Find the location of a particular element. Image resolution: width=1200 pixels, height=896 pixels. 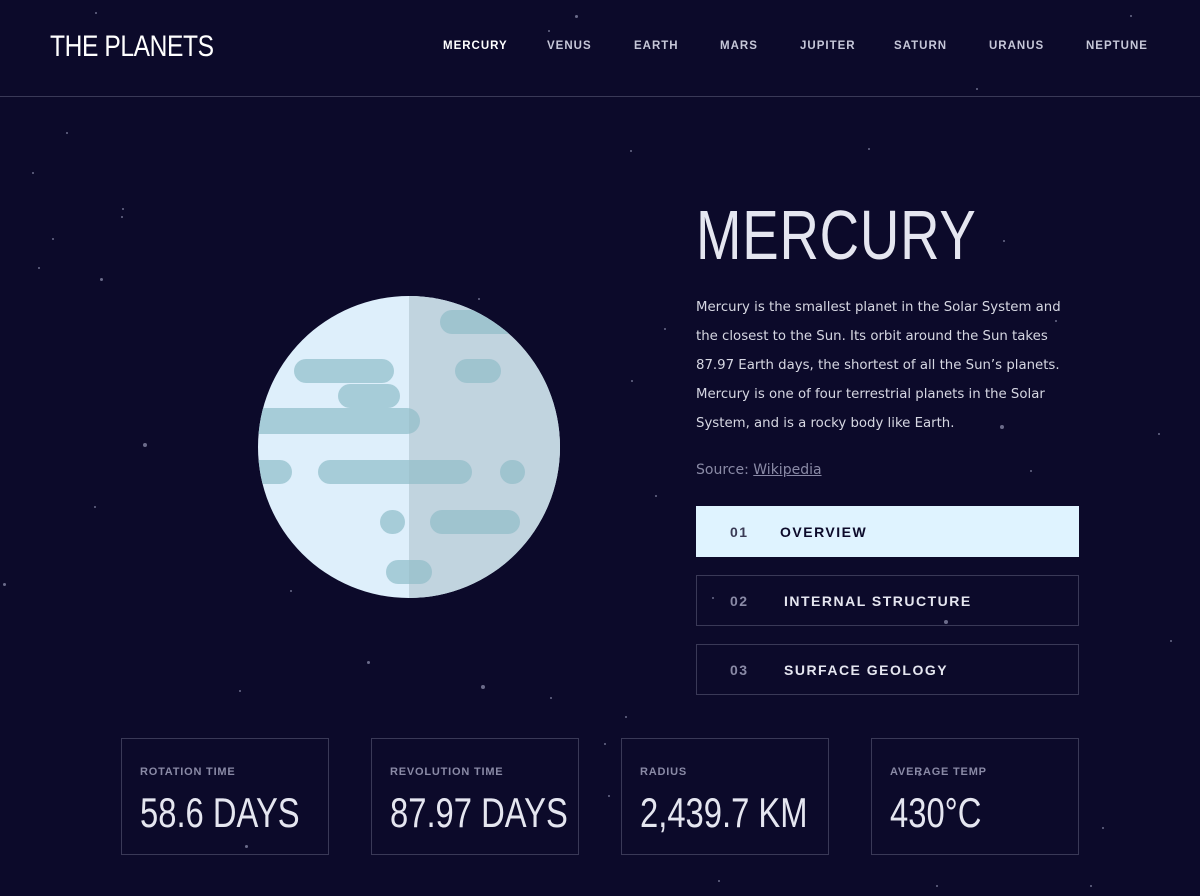

stat-value: 58.6 DAYS is located at coordinates (220, 812).